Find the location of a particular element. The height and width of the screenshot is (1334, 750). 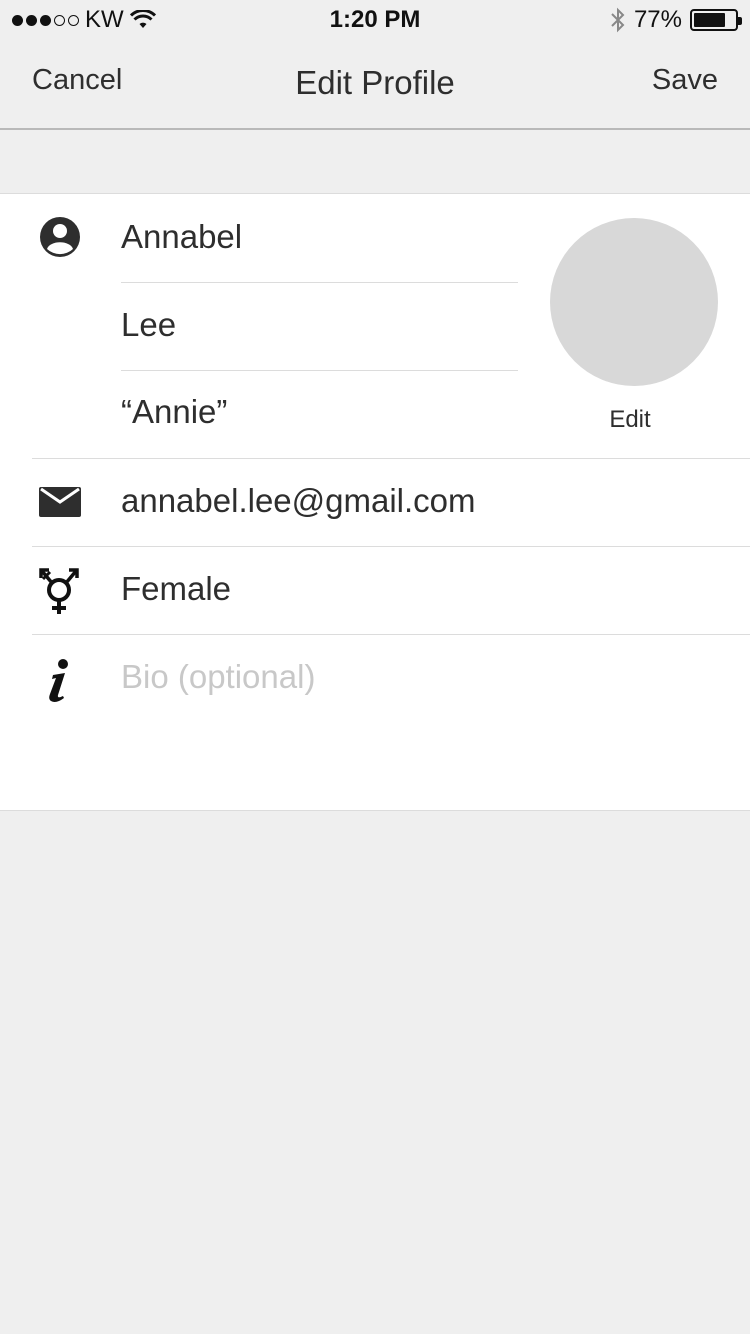

edit-avatar-button: Edit is located at coordinates (630, 420).